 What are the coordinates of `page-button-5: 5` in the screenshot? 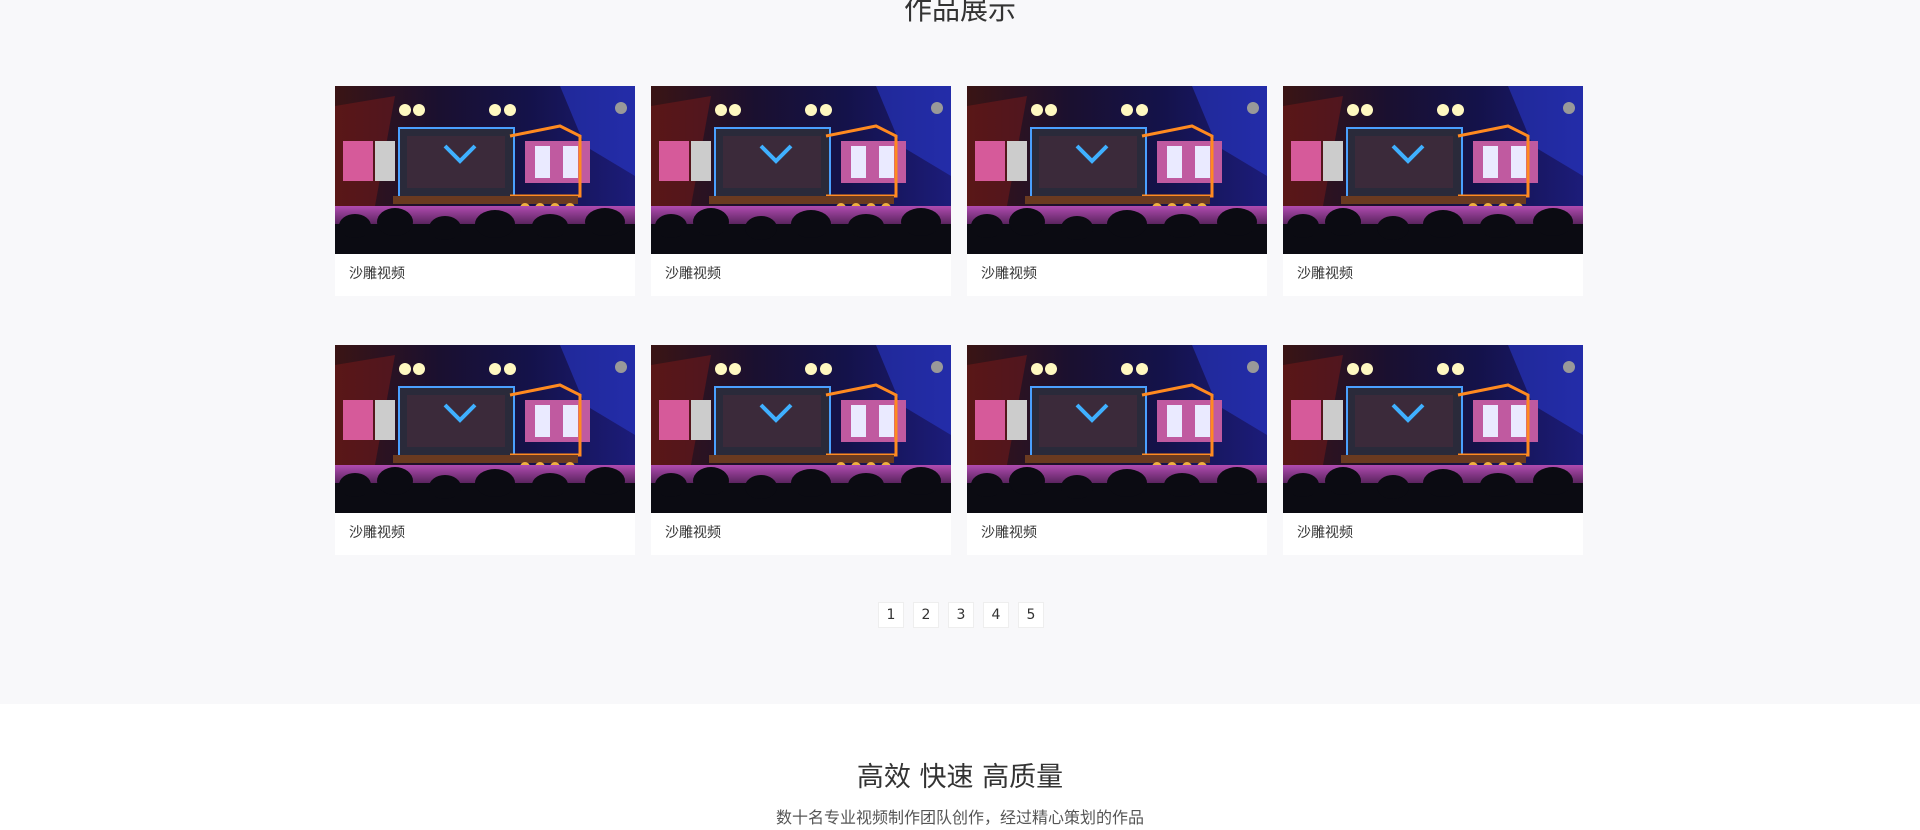 It's located at (1031, 615).